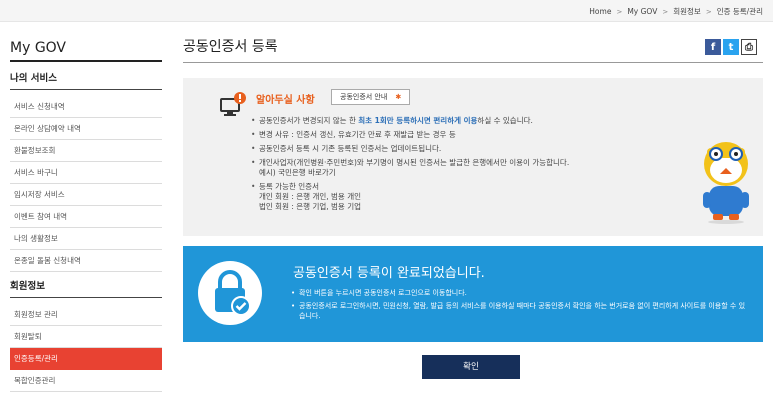 This screenshot has width=773, height=396. Describe the element at coordinates (600, 11) in the screenshot. I see `breadcrumb-home: Home` at that location.